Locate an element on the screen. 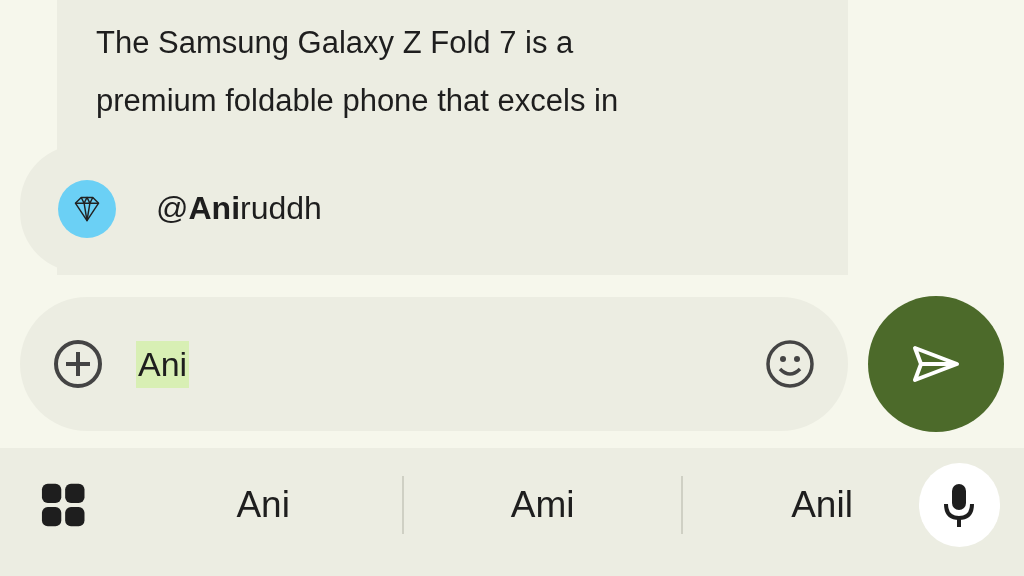 The image size is (1024, 576). send-icon is located at coordinates (936, 364).